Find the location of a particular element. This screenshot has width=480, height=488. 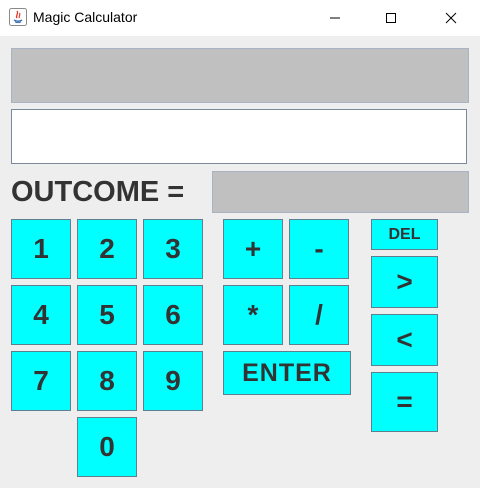

divide-button: / is located at coordinates (319, 315).